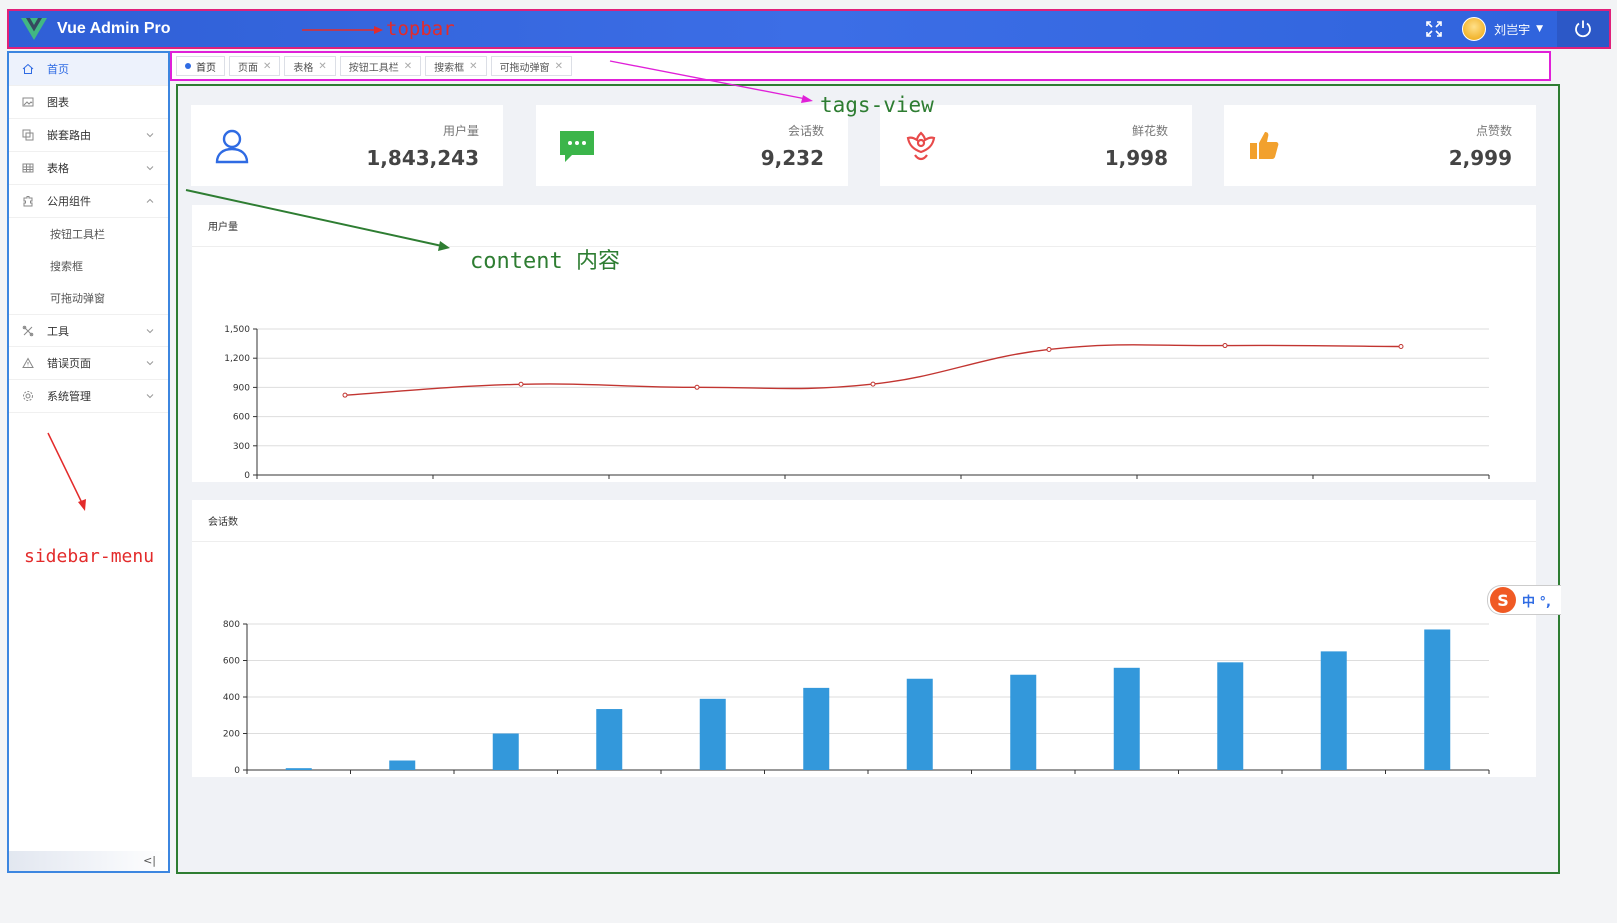 The width and height of the screenshot is (1617, 923). Describe the element at coordinates (1036, 145) in the screenshot. I see `stat-card-flowers: 鲜花数 1,998` at that location.